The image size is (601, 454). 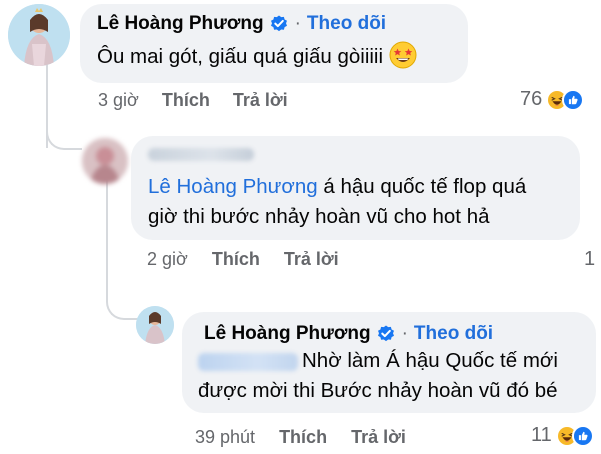 I want to click on nested-reply-text-line1: Nhờ làm Á hậu Quốc tế mới, so click(x=430, y=360).